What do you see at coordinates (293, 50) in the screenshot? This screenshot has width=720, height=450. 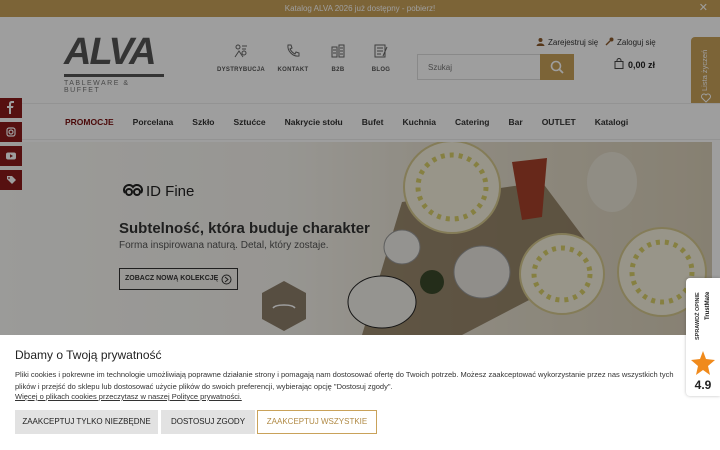 I see `phone-icon` at bounding box center [293, 50].